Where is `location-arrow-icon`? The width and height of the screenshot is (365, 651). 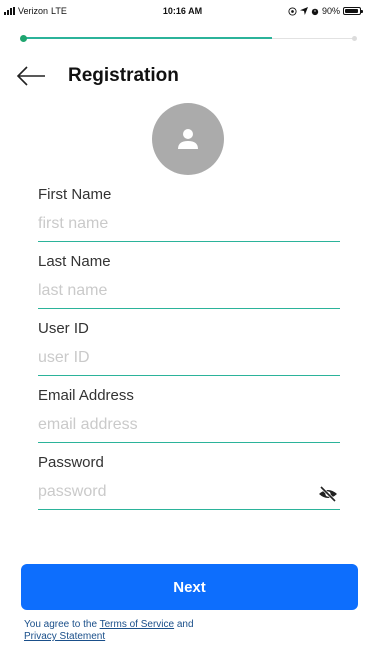
location-arrow-icon is located at coordinates (303, 11).